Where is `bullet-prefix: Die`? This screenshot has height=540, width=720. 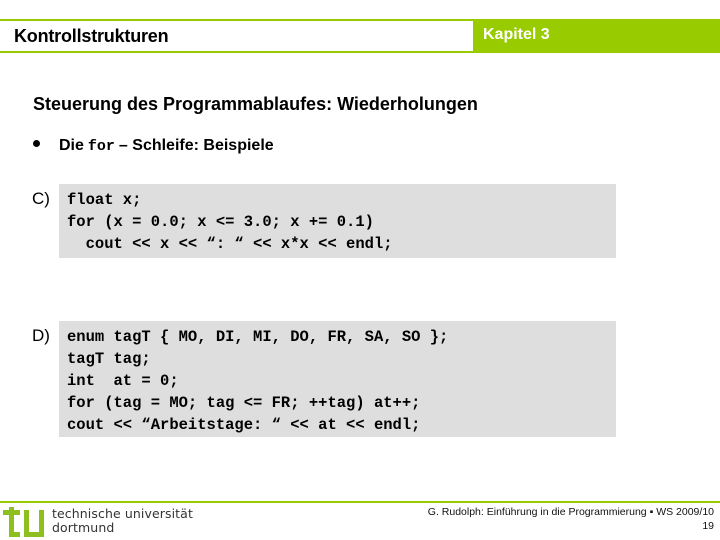
bullet-prefix: Die is located at coordinates (71, 145).